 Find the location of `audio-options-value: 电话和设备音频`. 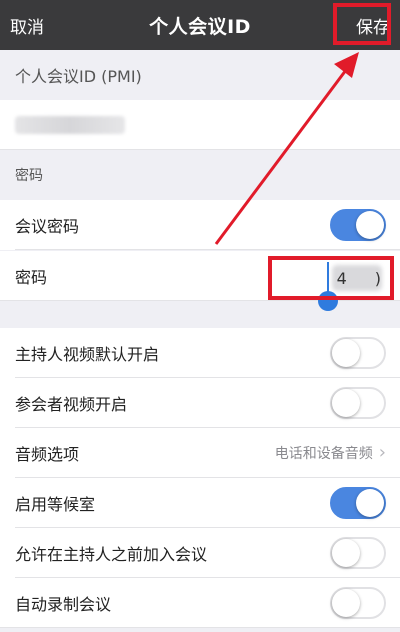

audio-options-value: 电话和设备音频 is located at coordinates (323, 454).